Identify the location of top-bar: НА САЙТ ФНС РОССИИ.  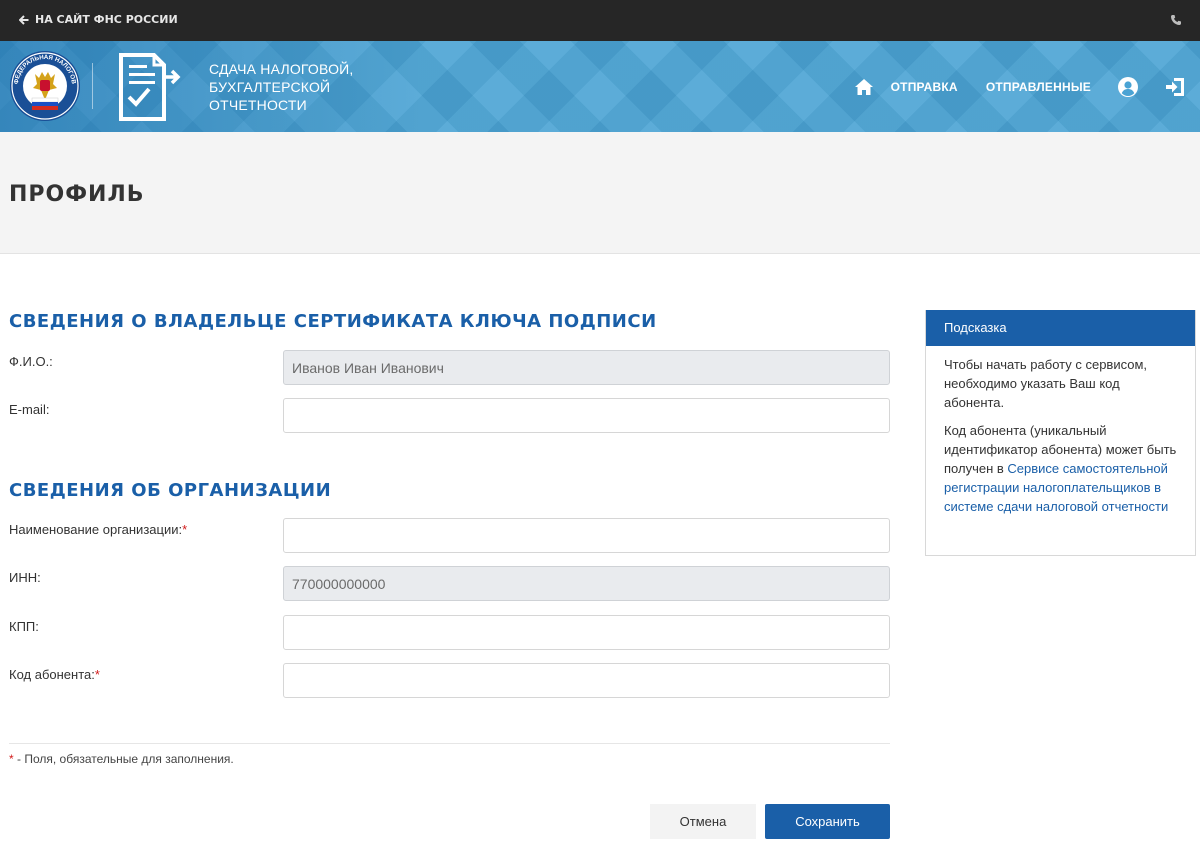
(600, 20).